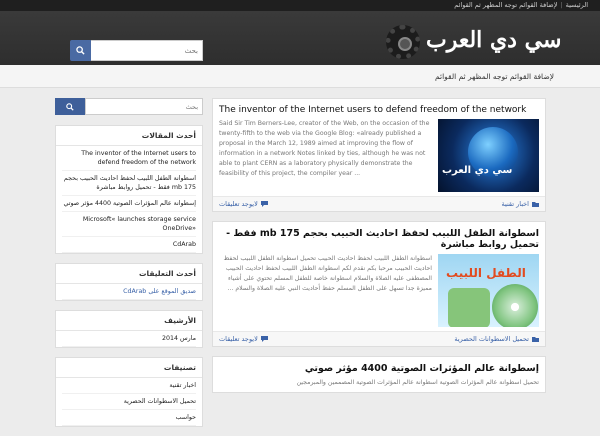  I want to click on category-item: اخبار تقنية, so click(129, 386).